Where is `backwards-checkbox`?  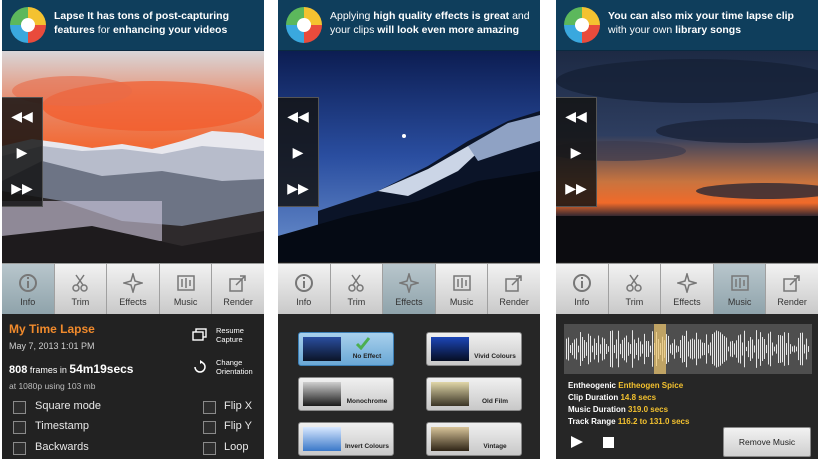
backwards-checkbox is located at coordinates (19, 448).